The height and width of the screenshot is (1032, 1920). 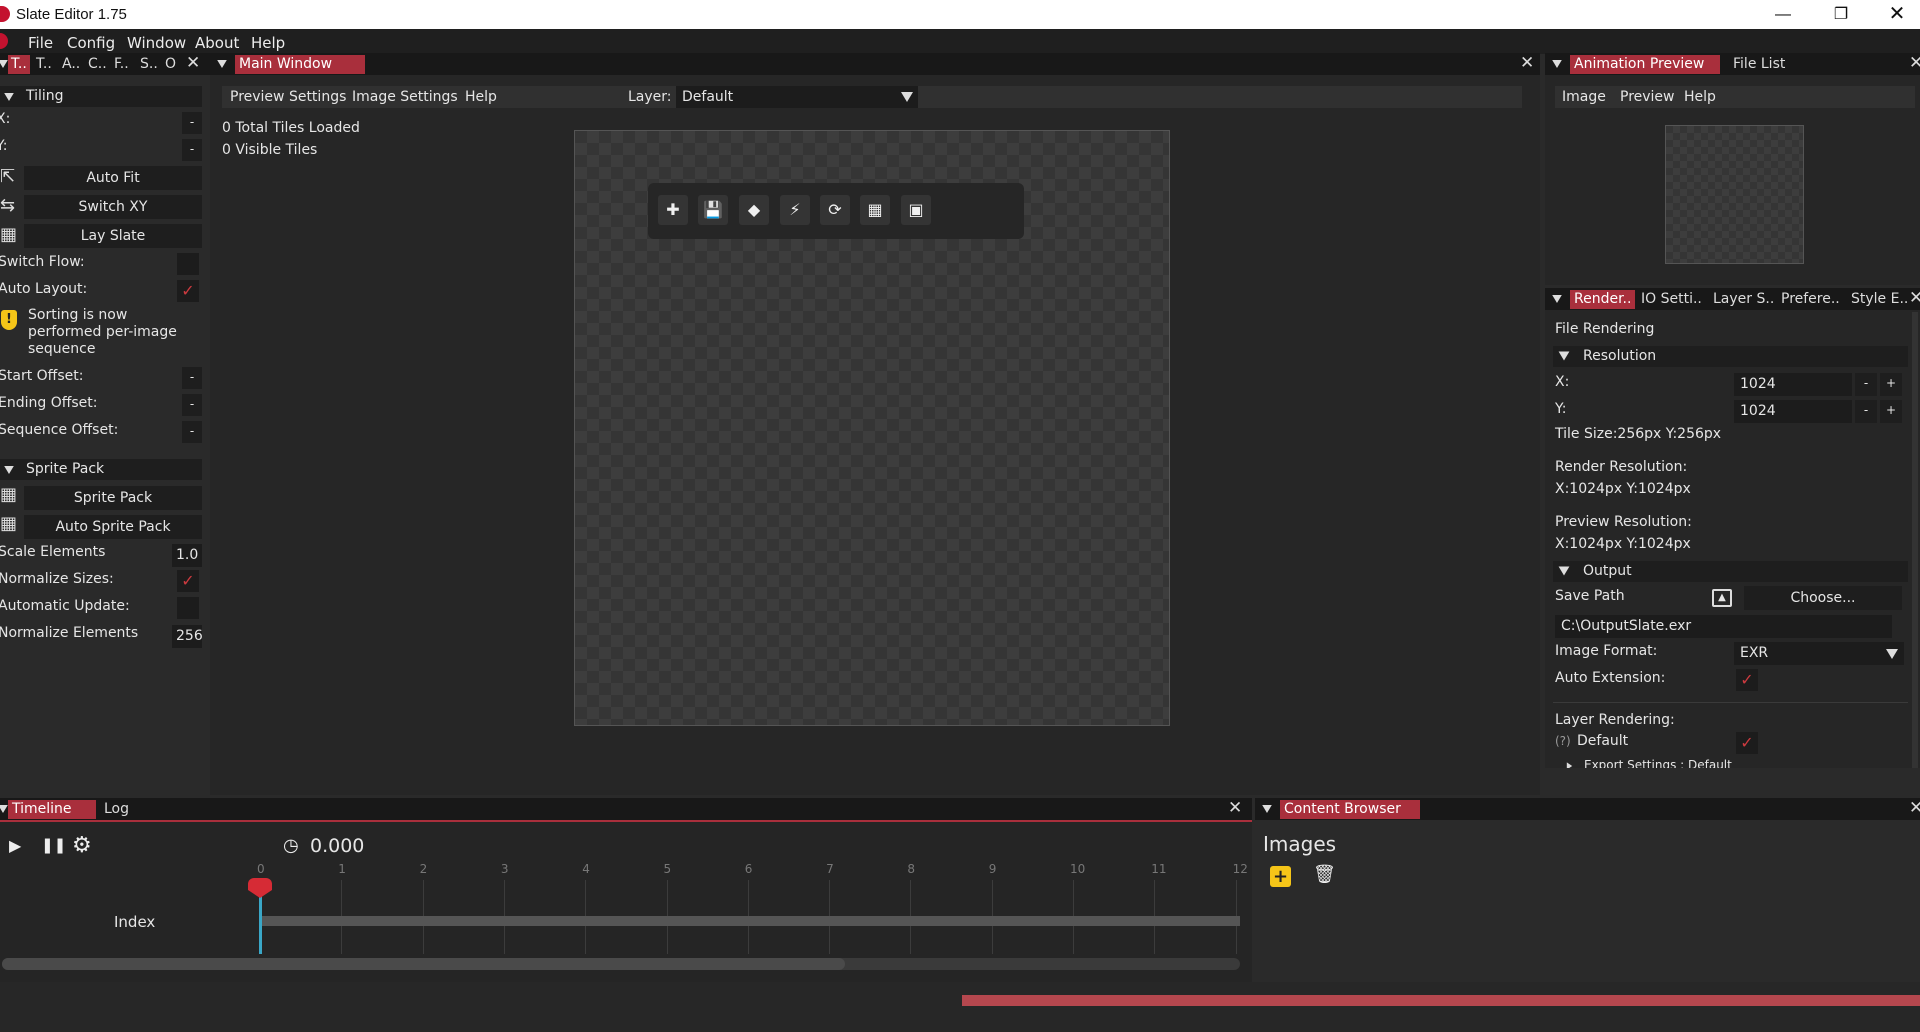 What do you see at coordinates (4, 41) in the screenshot?
I see `app-menu-icon` at bounding box center [4, 41].